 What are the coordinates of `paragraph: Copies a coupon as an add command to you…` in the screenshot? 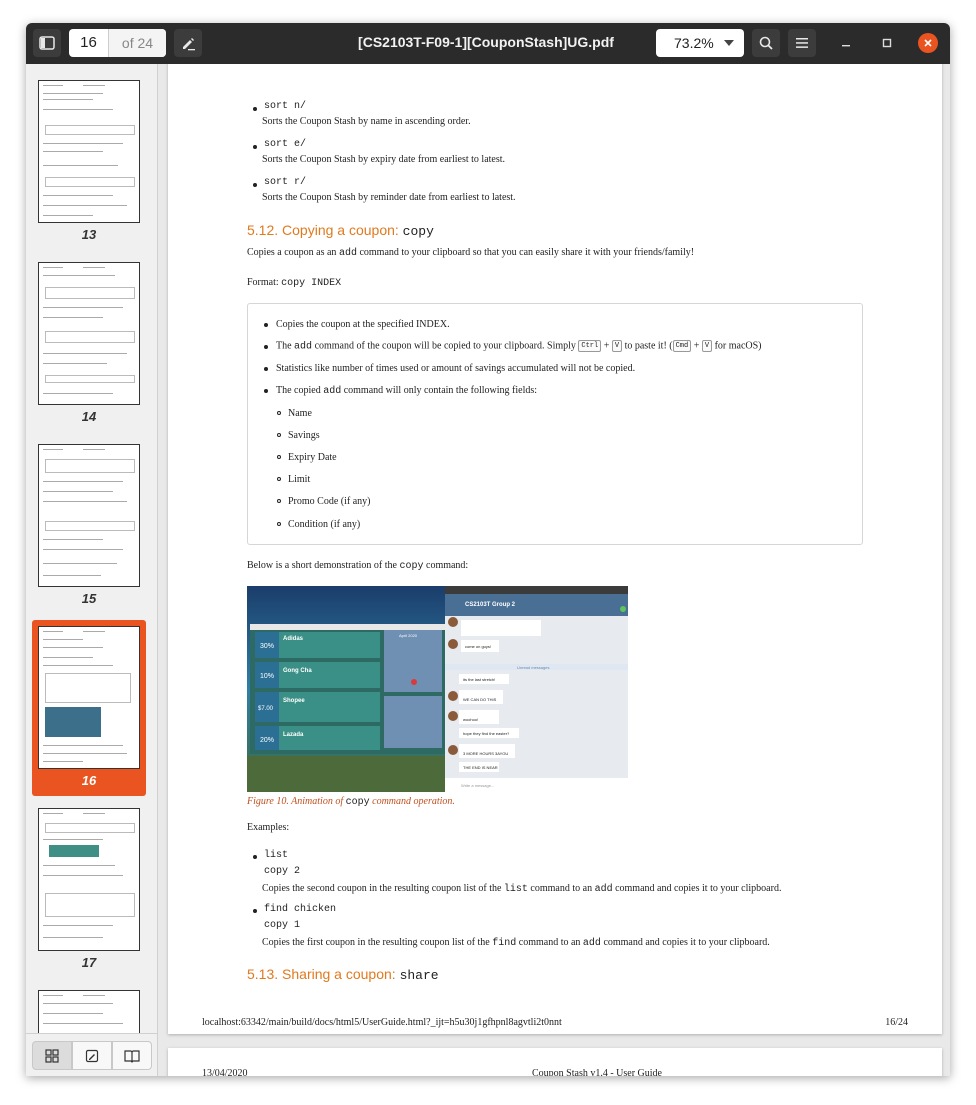 It's located at (470, 253).